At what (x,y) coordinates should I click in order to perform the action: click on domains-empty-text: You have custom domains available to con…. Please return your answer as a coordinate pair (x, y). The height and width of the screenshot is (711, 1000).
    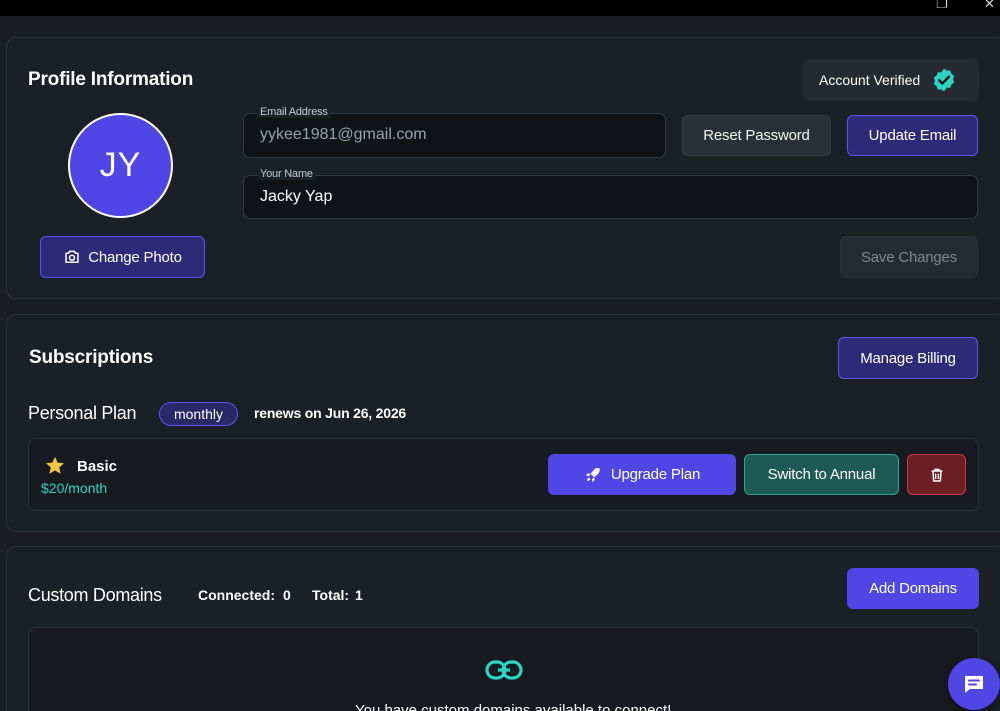
    Looking at the image, I should click on (513, 706).